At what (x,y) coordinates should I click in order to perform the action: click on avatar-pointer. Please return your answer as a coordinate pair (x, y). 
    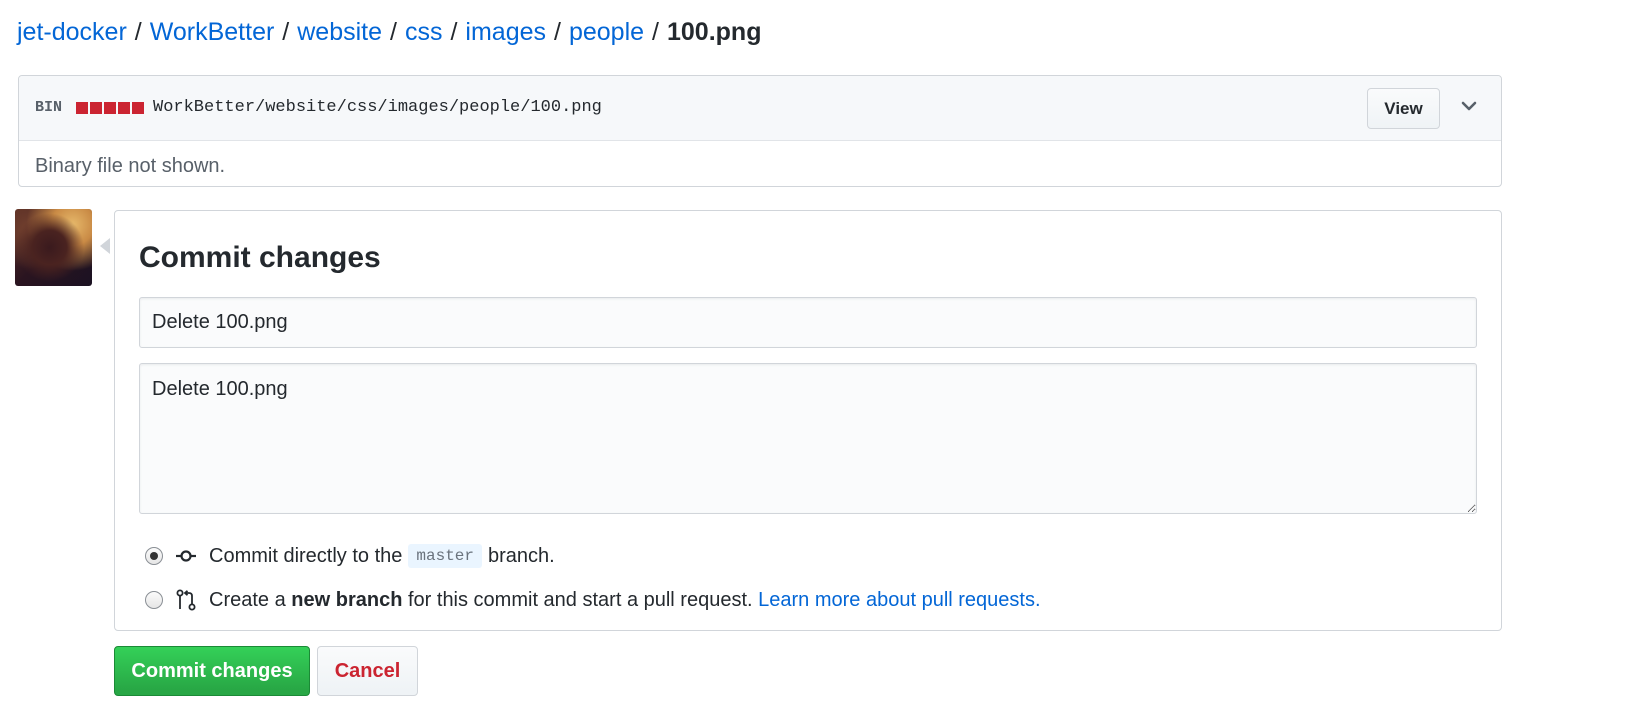
    Looking at the image, I should click on (105, 246).